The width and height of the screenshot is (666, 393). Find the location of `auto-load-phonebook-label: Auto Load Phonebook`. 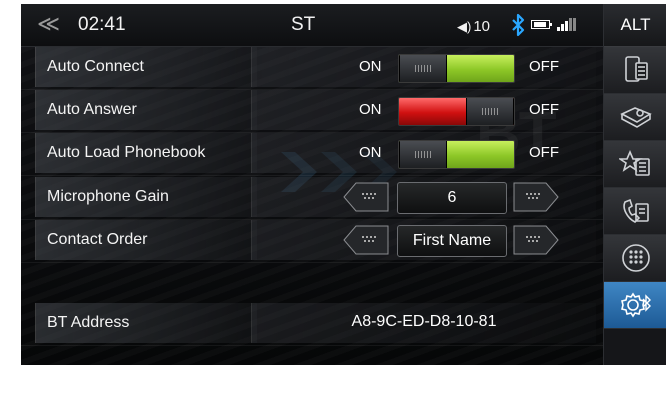

auto-load-phonebook-label: Auto Load Phonebook is located at coordinates (146, 153).